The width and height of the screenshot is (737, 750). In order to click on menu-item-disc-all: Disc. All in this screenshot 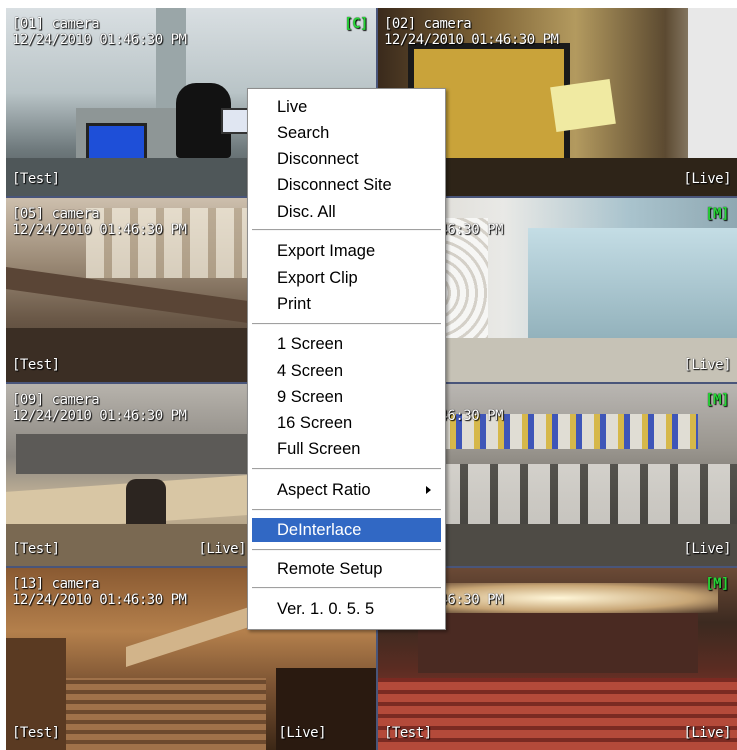, I will do `click(346, 212)`.